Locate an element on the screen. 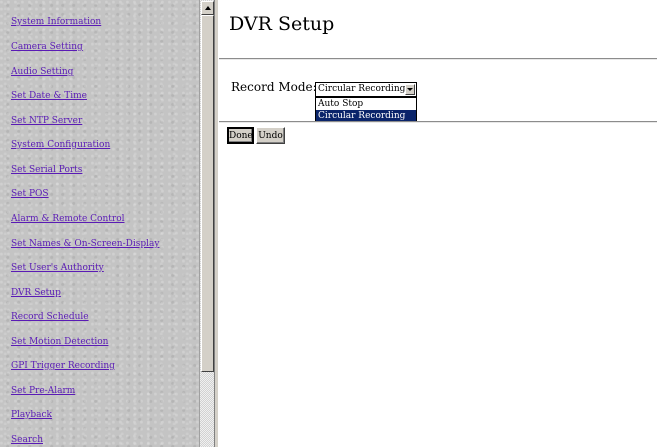  sidebar-item-set-date-time: Set Date & Time is located at coordinates (49, 96).